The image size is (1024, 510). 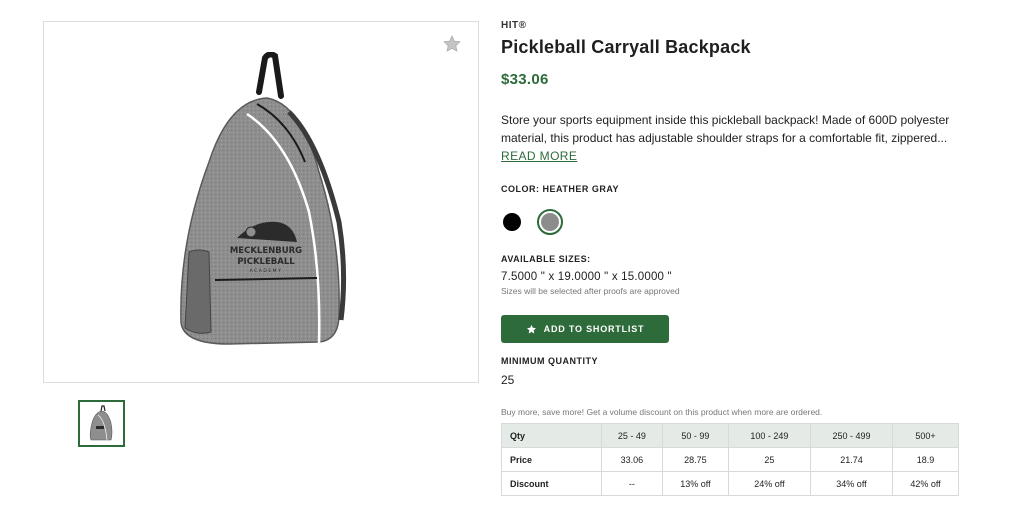 I want to click on swatch-heather-gray-fill, so click(x=550, y=222).